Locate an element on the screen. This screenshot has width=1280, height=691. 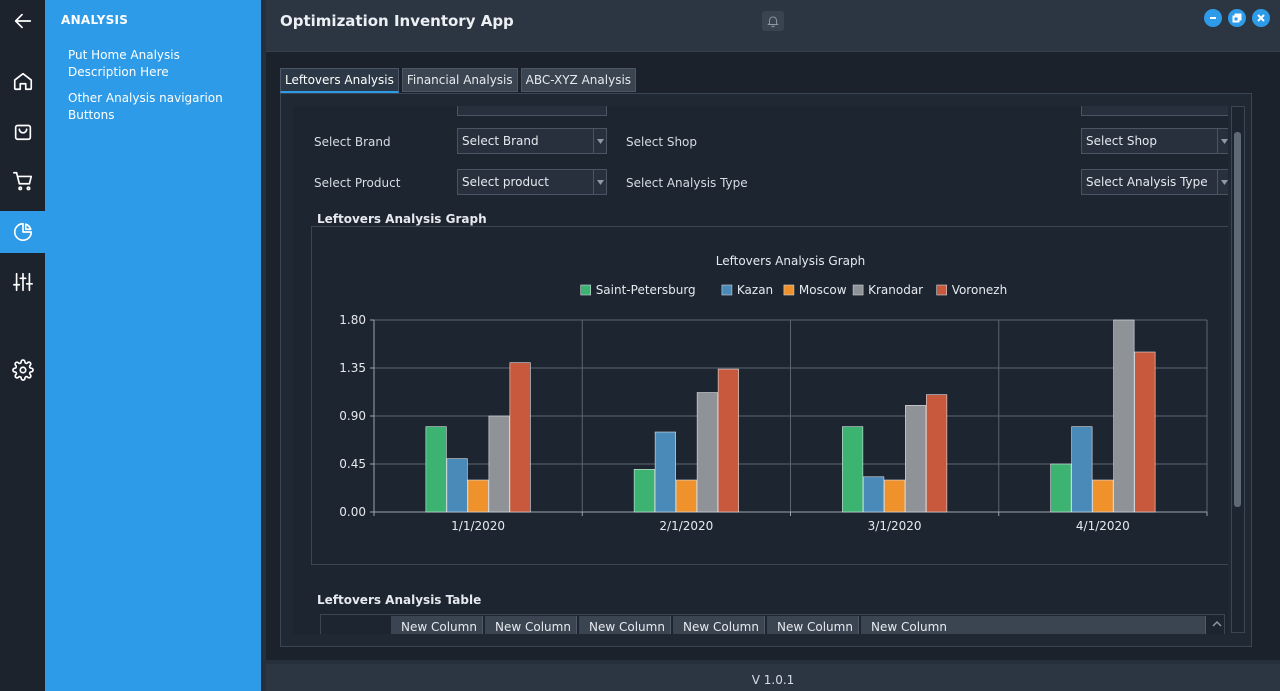
shop-select: Select Shop is located at coordinates (1154, 141).